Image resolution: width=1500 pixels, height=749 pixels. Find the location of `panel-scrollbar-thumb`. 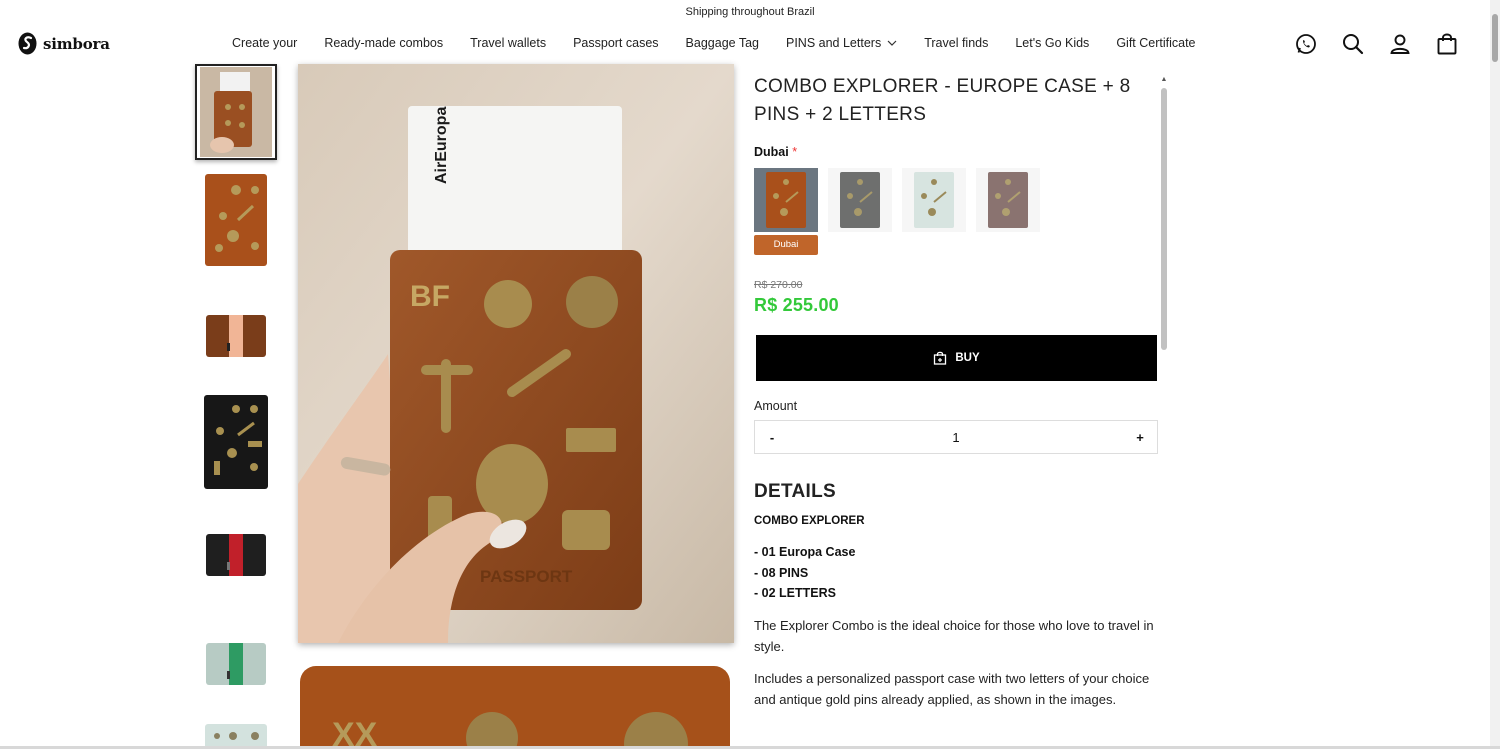

panel-scrollbar-thumb is located at coordinates (1164, 219).